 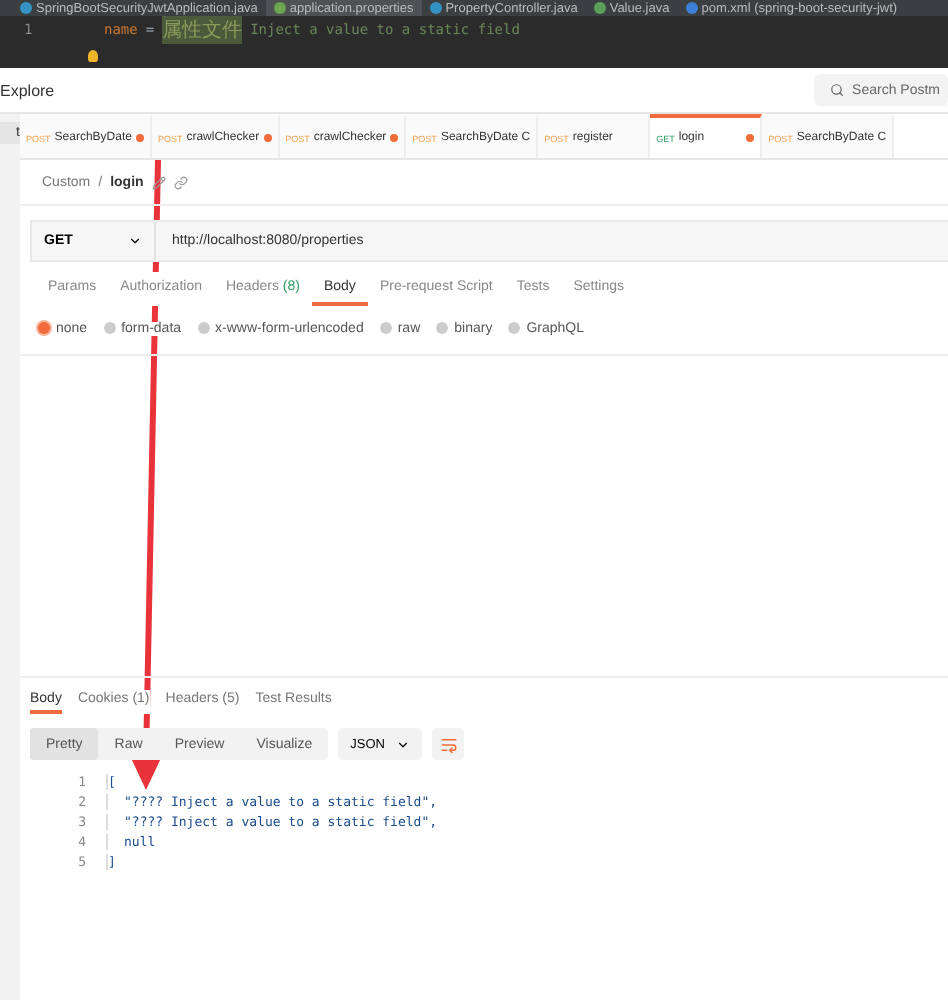 I want to click on search-icon, so click(x=837, y=90).